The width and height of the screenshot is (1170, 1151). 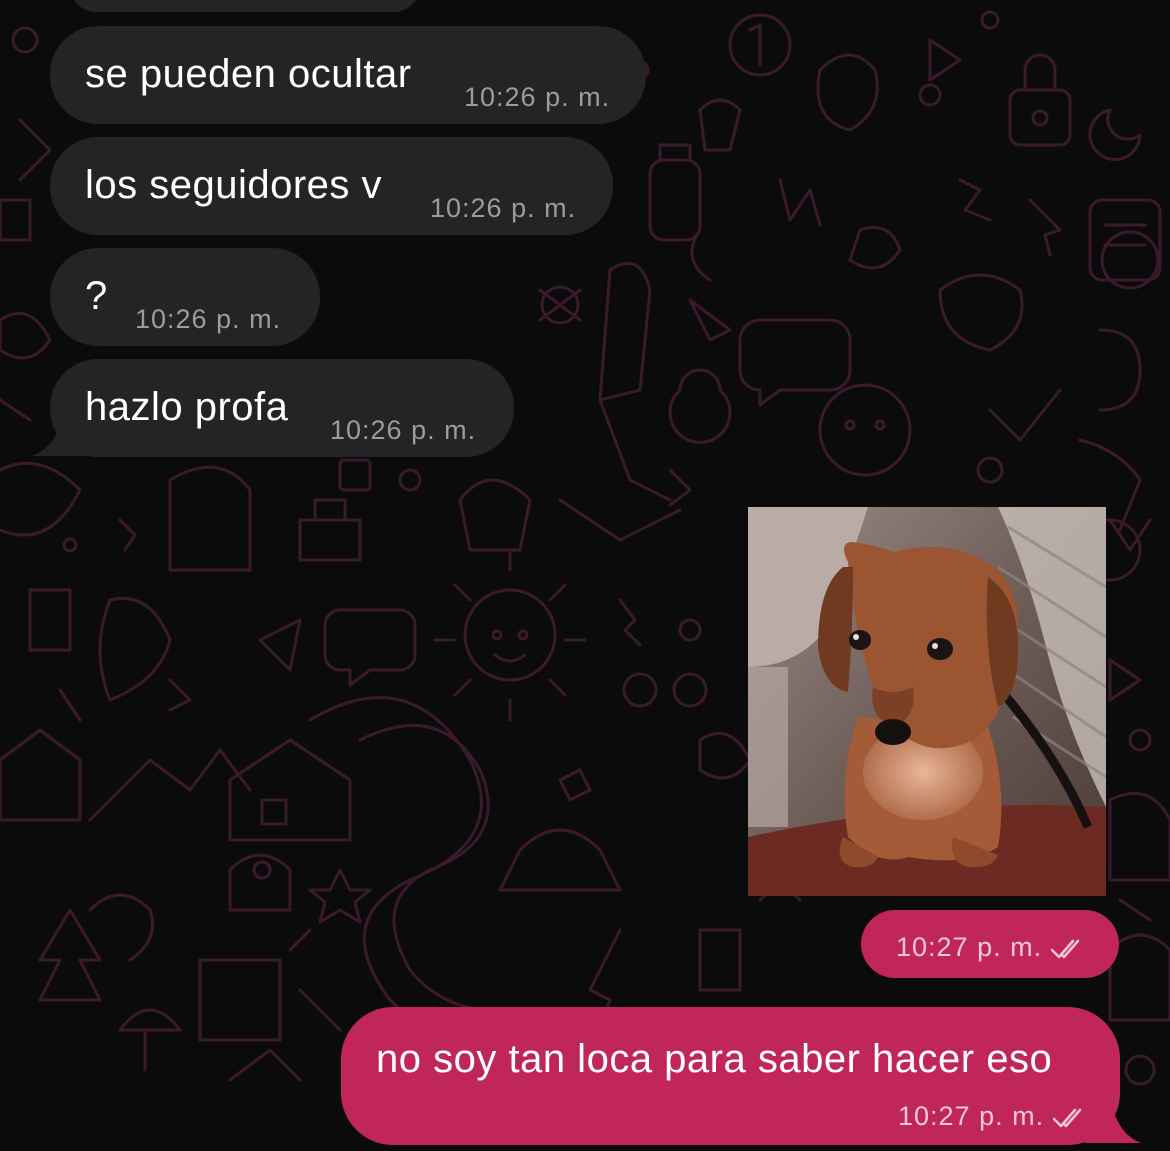 What do you see at coordinates (185, 297) in the screenshot?
I see `message-bubble-incoming: ? 10:26 p. m.` at bounding box center [185, 297].